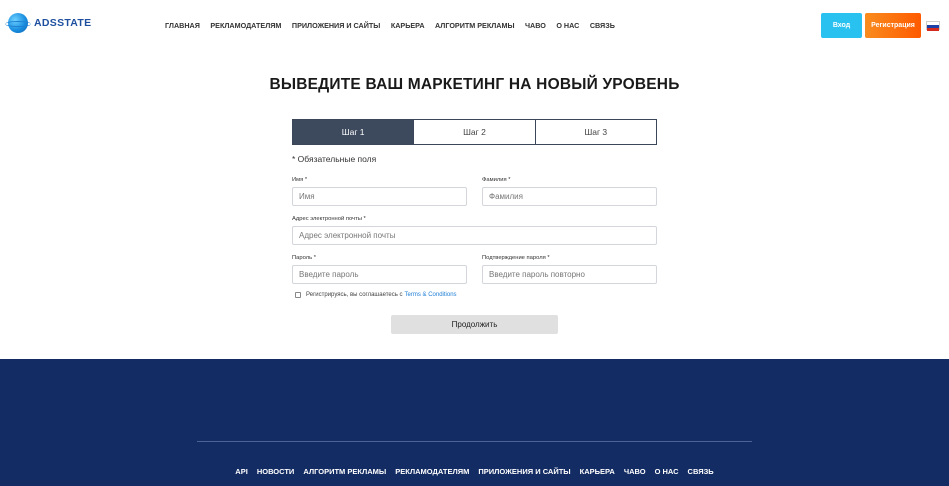  What do you see at coordinates (516, 258) in the screenshot?
I see `password-confirm-label: Подтверждение пароля *` at bounding box center [516, 258].